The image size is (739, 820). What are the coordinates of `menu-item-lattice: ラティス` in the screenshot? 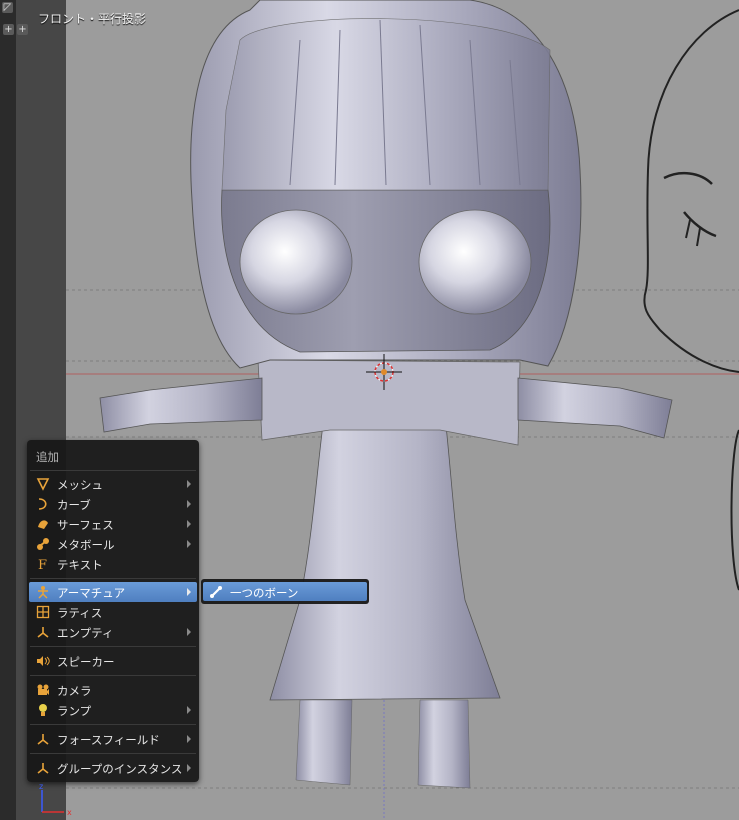 It's located at (113, 612).